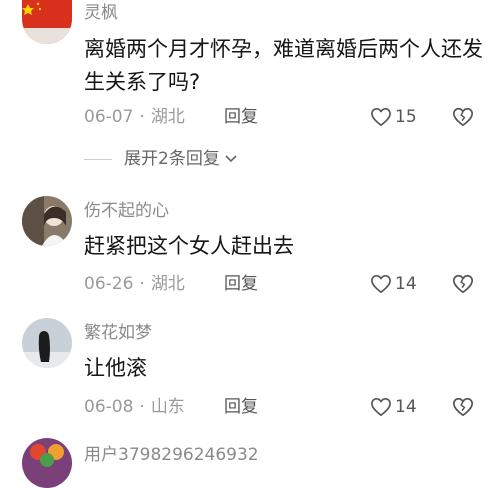  I want to click on comment-meta: 06-08 · 山东, so click(134, 407).